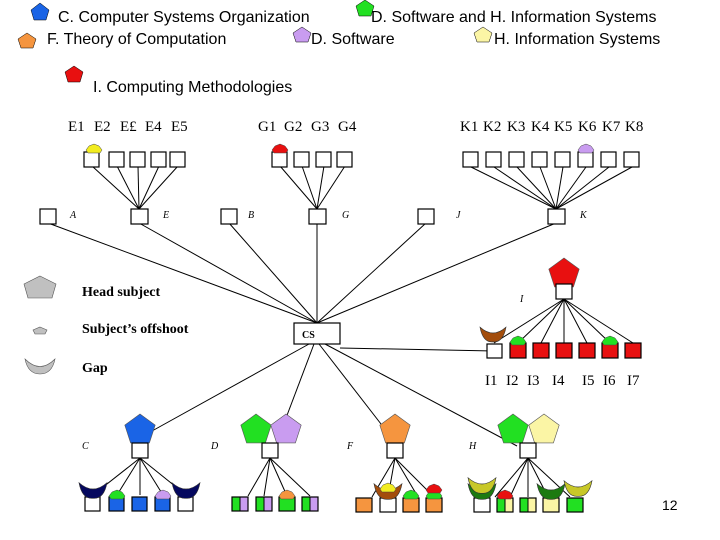 Image resolution: width=720 pixels, height=540 pixels. I want to click on child-box-i4, so click(564, 350).